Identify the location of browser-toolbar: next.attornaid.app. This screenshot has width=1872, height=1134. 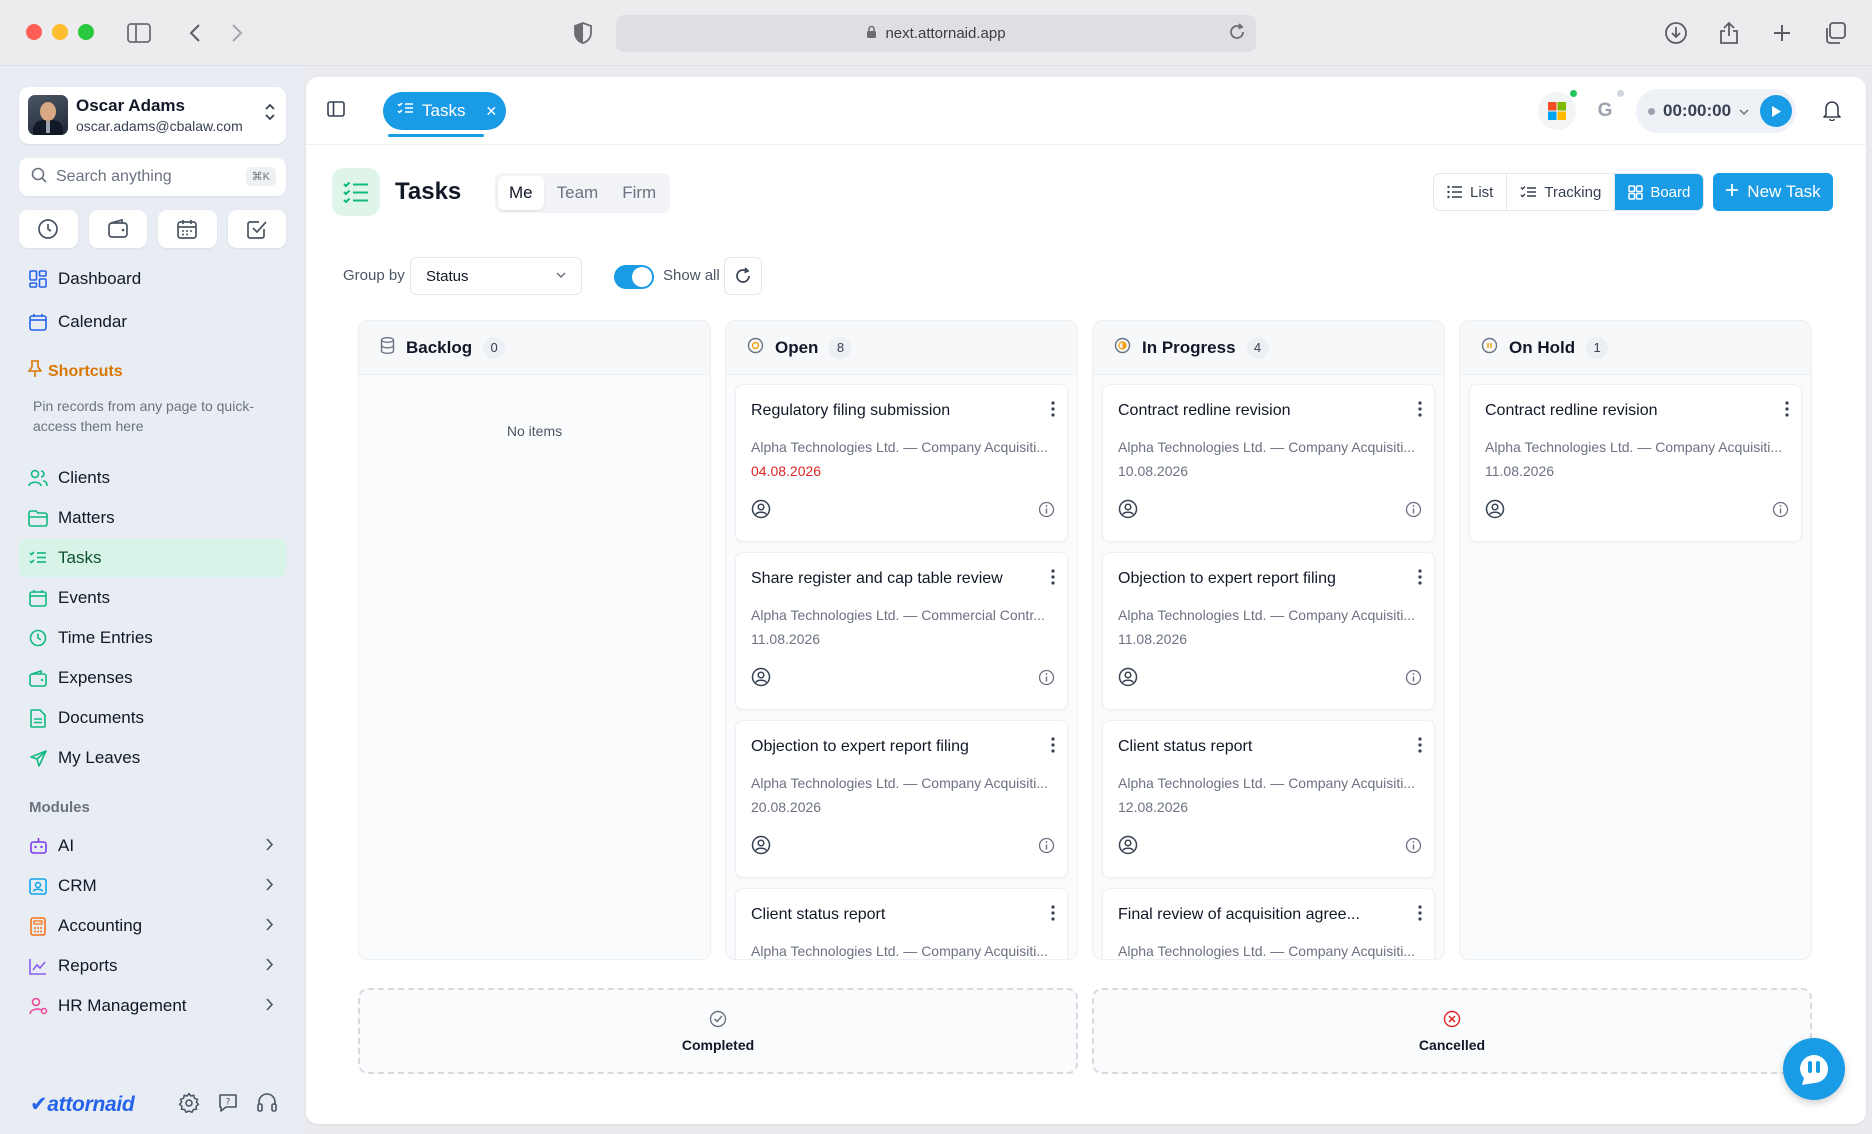
(936, 33).